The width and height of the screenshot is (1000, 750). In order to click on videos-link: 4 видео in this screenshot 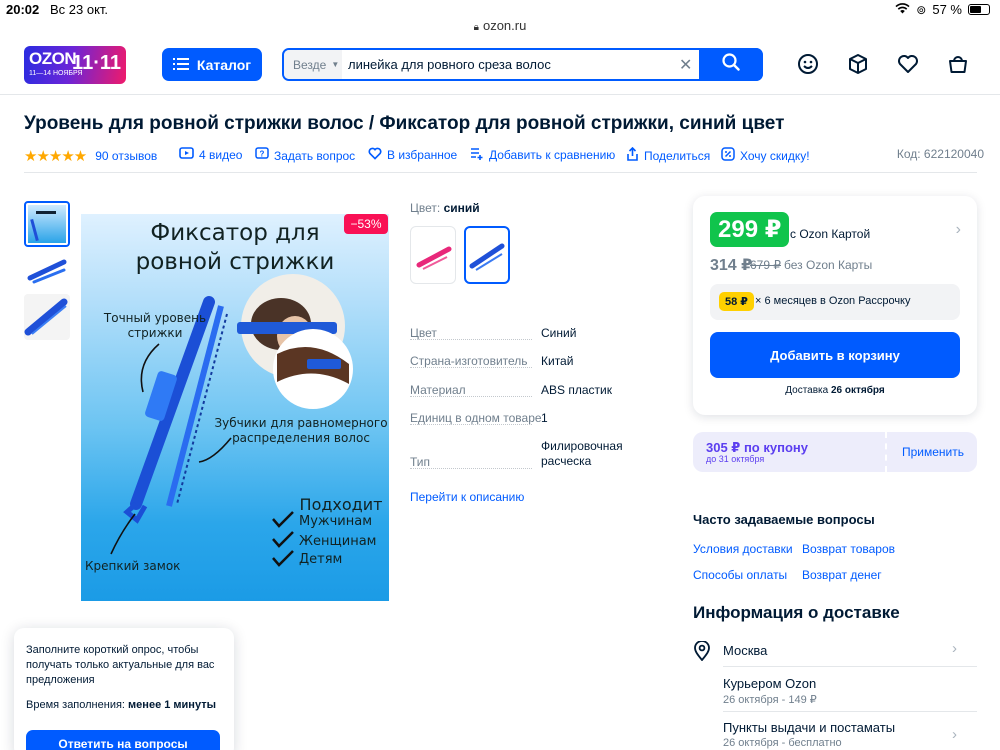, I will do `click(210, 154)`.